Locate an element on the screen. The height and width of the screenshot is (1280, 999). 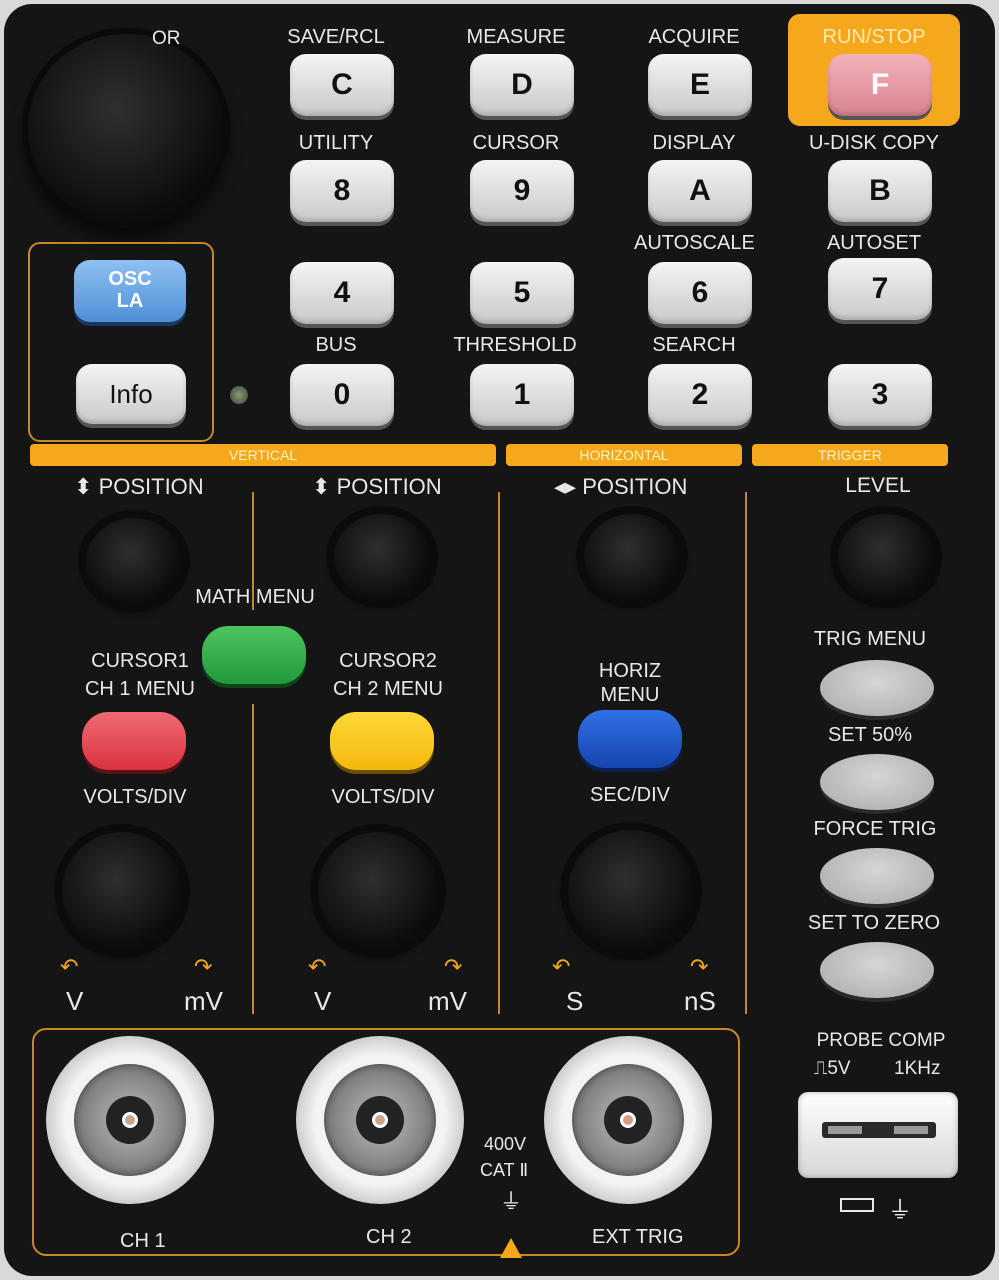
force-trig-label: FORCE TRIG is located at coordinates (875, 829).